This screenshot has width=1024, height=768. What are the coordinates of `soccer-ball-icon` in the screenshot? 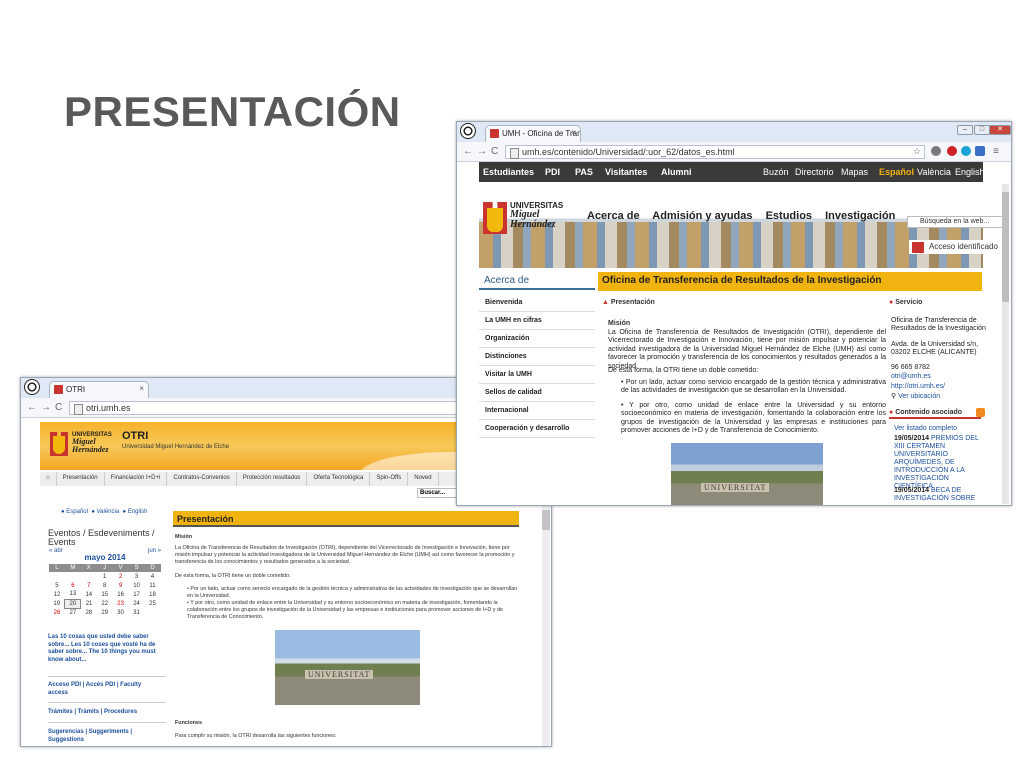 It's located at (32, 387).